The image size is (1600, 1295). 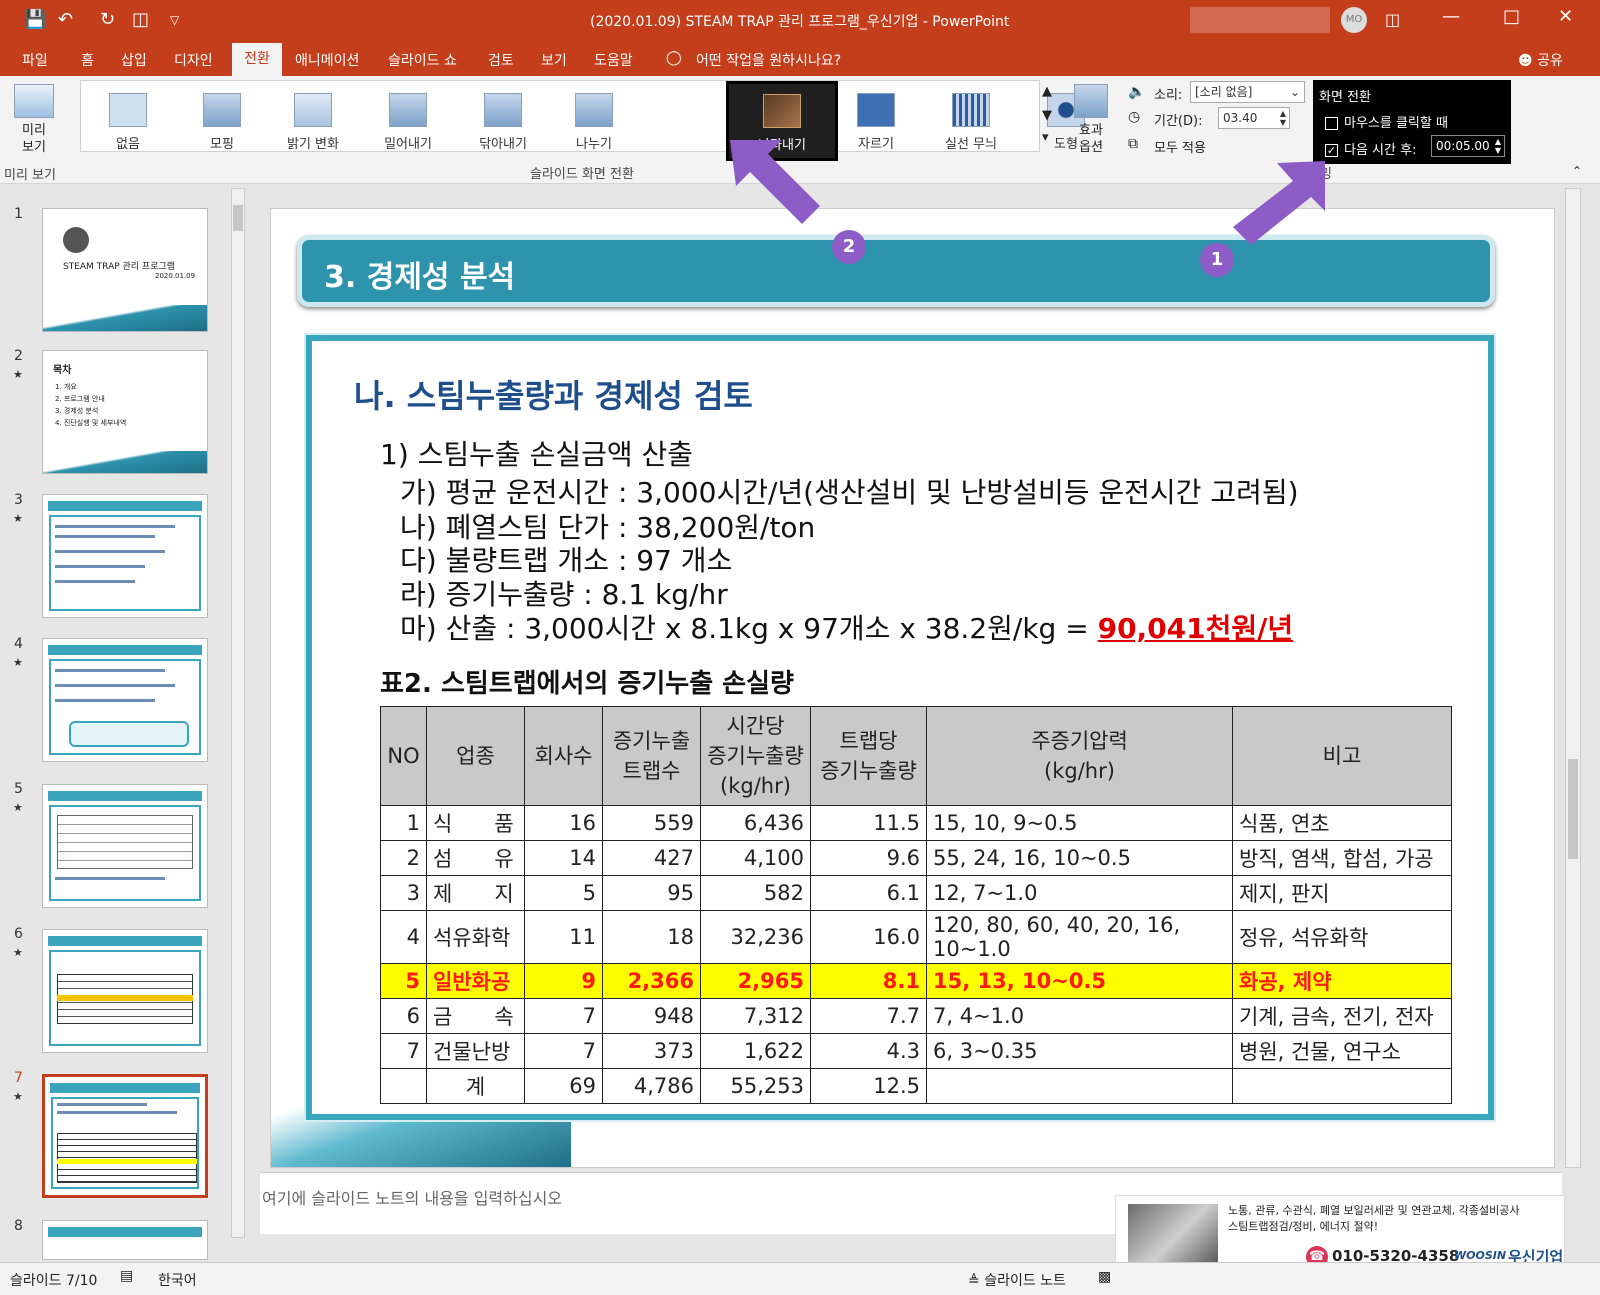 I want to click on start-from-beginning-icon: ◫, so click(x=140, y=19).